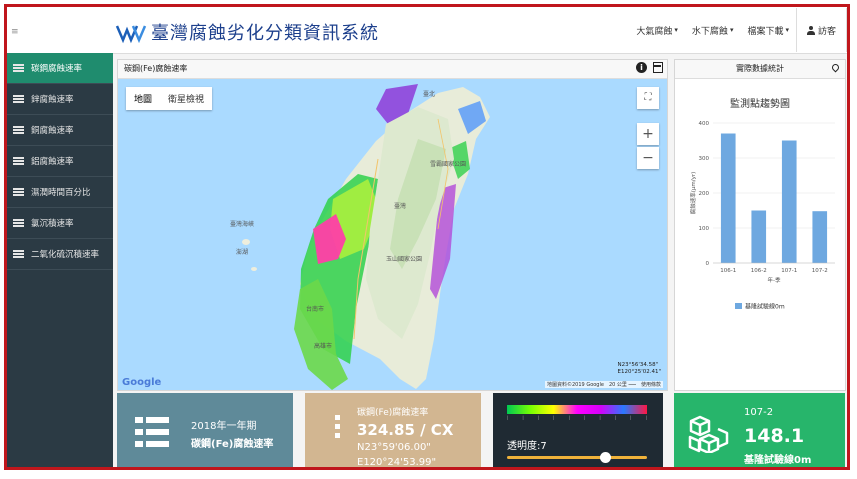 The width and height of the screenshot is (857, 479). What do you see at coordinates (131, 34) in the screenshot?
I see `logo-mark-icon` at bounding box center [131, 34].